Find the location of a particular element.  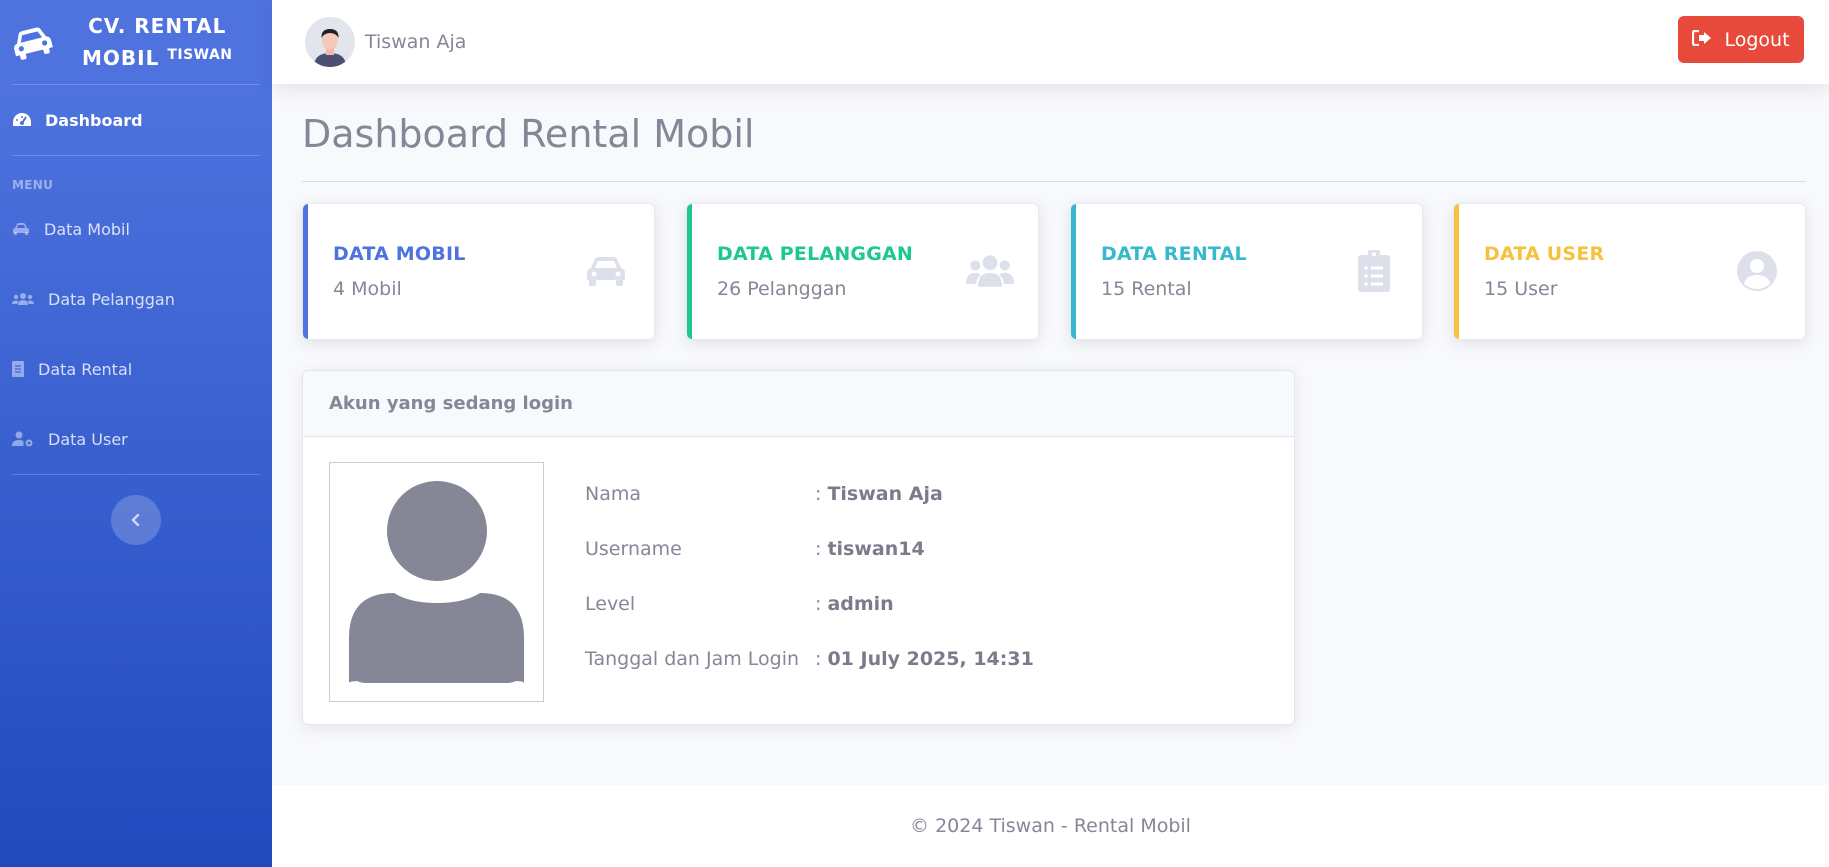

brand-line2: MOBIL is located at coordinates (121, 57).